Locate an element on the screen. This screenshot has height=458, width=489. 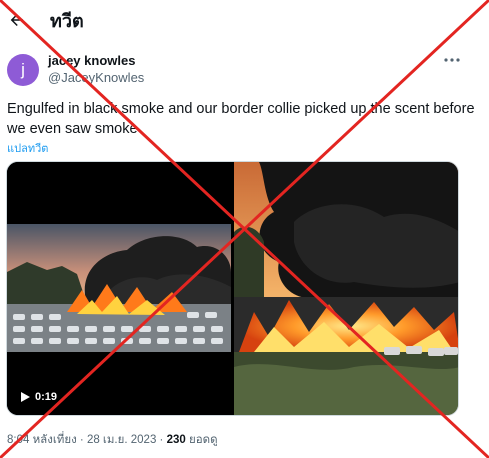
tweet-date: 28 เม.ย. 2023 is located at coordinates (121, 440).